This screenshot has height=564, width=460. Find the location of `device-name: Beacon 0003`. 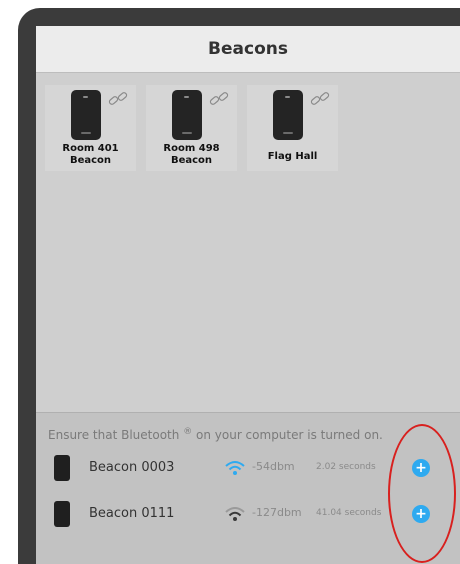

device-name: Beacon 0003 is located at coordinates (132, 467).